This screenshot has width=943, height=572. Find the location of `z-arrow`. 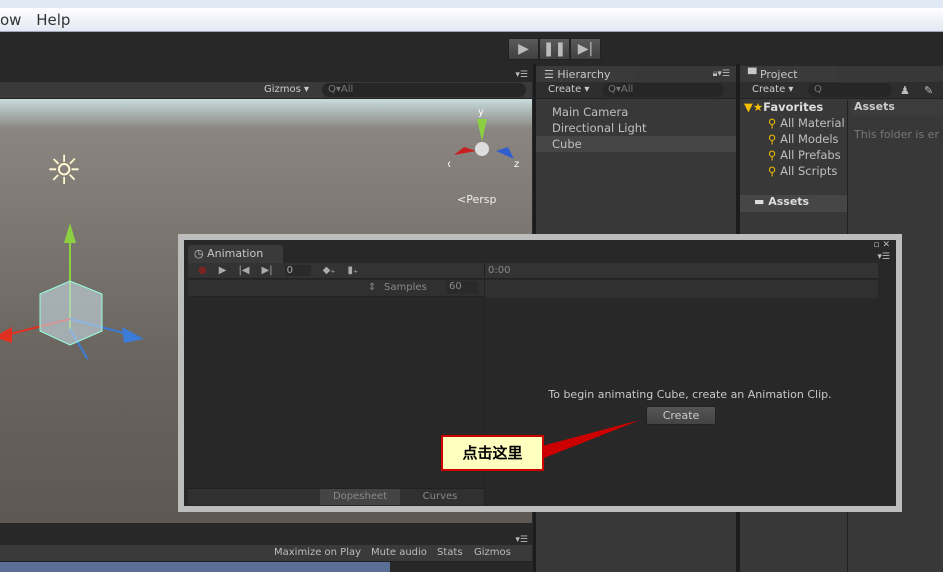

z-arrow is located at coordinates (133, 335).